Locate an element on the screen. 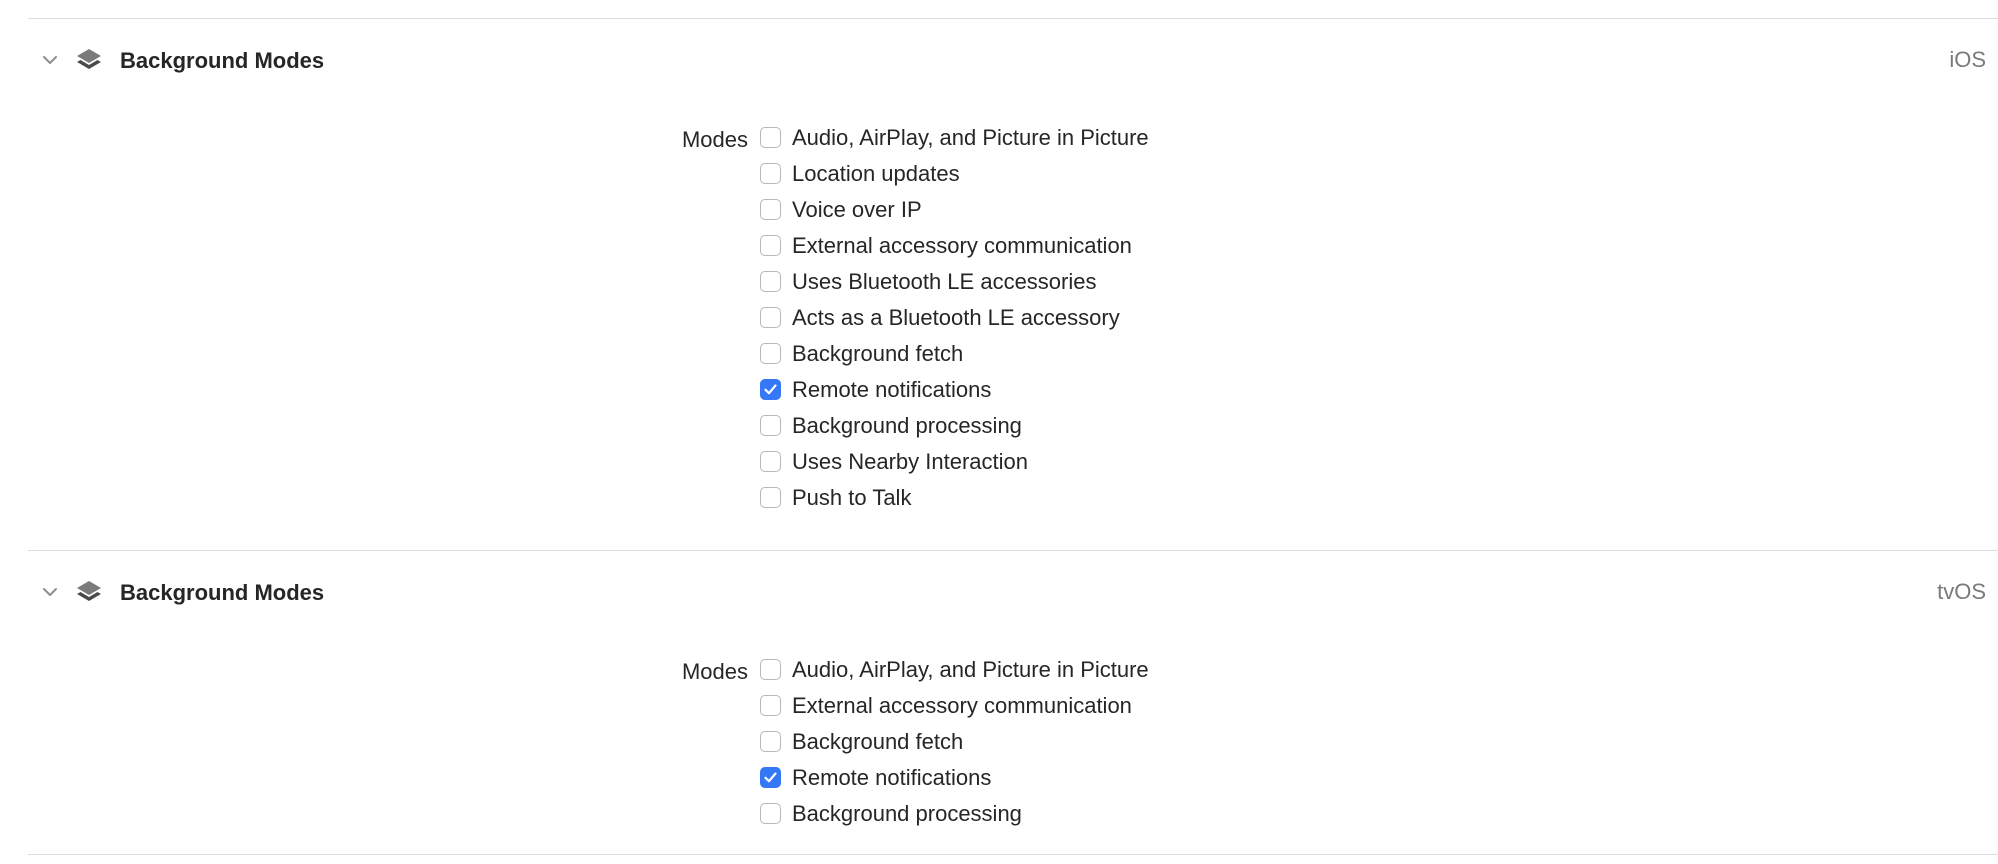 This screenshot has height=864, width=1998. mode-option-label: Voice over IP is located at coordinates (857, 209).